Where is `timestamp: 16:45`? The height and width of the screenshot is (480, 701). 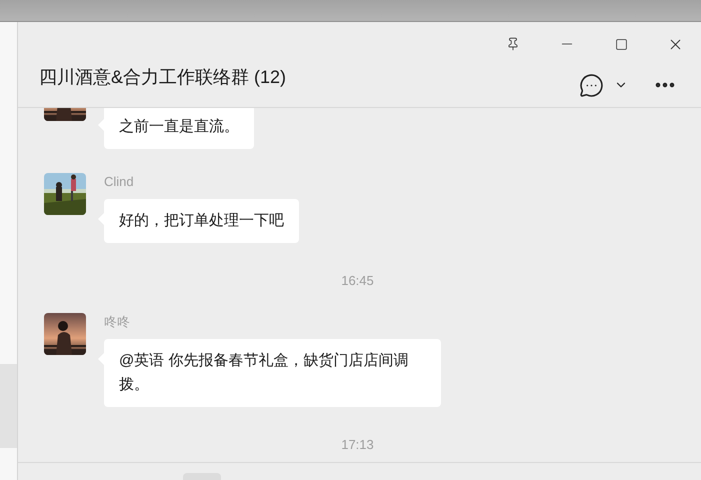 timestamp: 16:45 is located at coordinates (357, 281).